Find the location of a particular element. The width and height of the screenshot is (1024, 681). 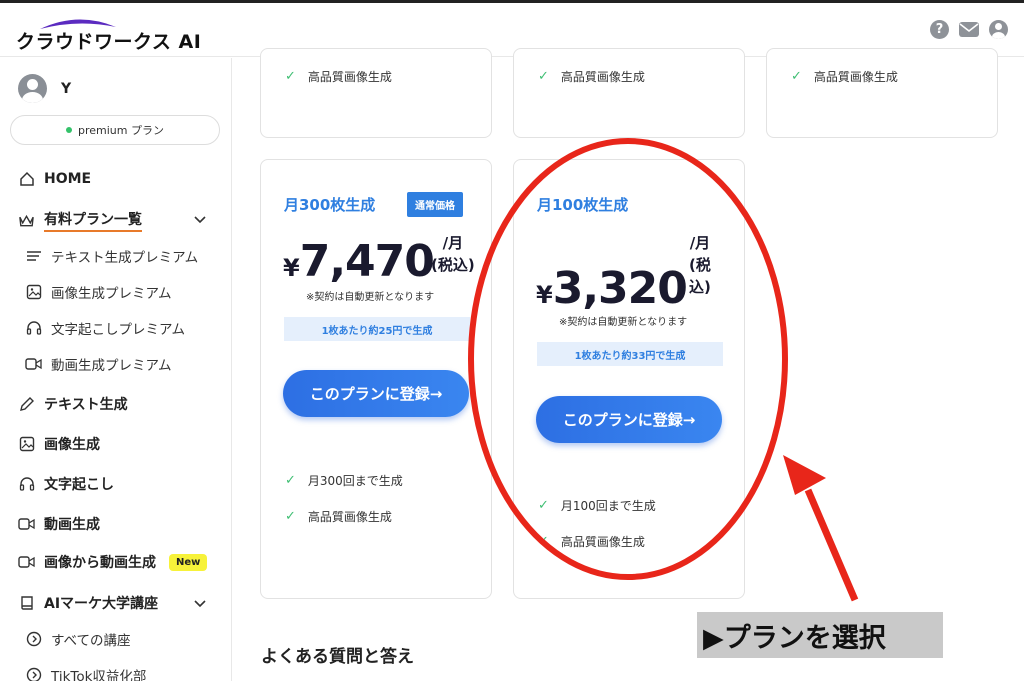

current-plan-pill: premium プラン is located at coordinates (115, 130).